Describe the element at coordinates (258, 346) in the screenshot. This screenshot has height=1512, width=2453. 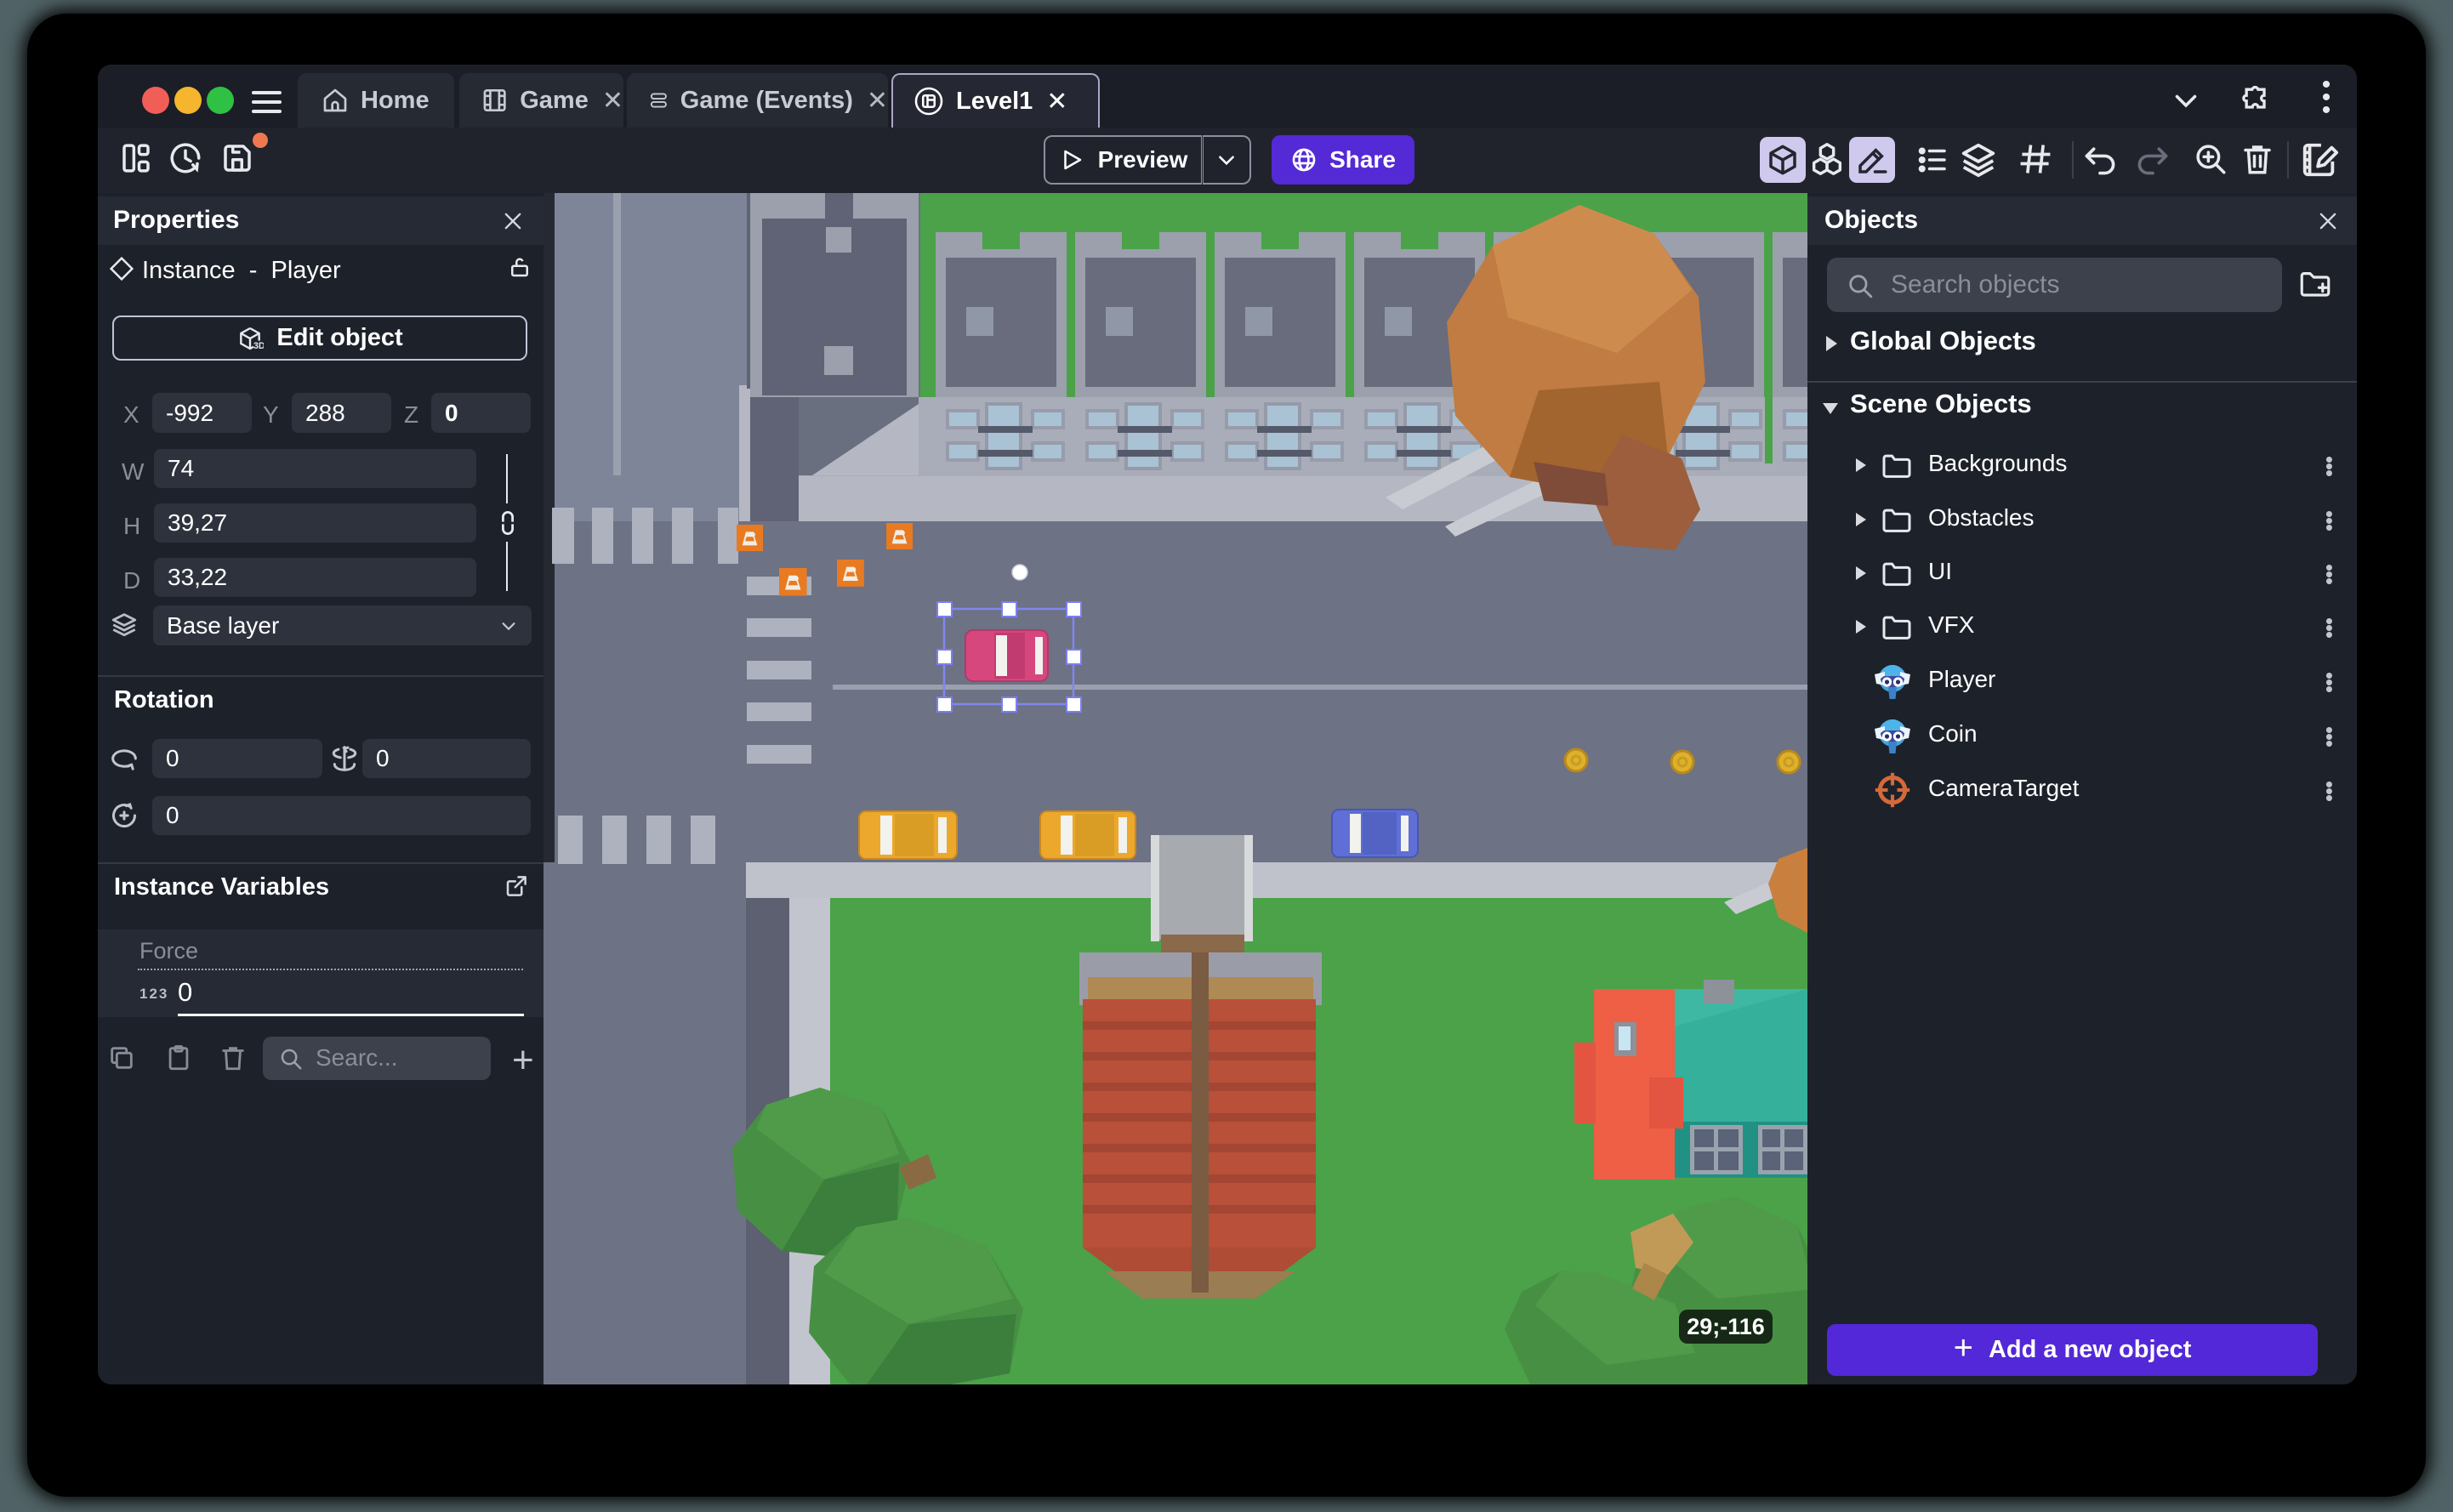
I see `svg-text: 3D` at that location.